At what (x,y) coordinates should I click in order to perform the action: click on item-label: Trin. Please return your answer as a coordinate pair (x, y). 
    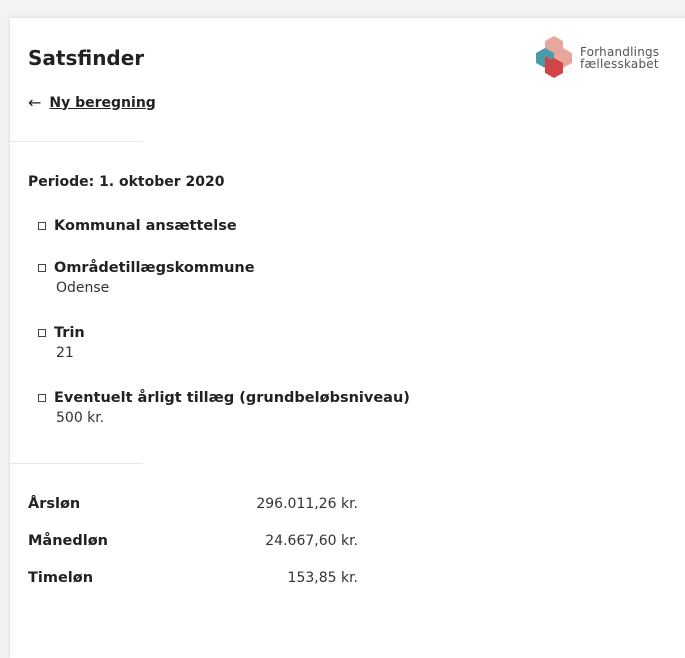
    Looking at the image, I should click on (69, 333).